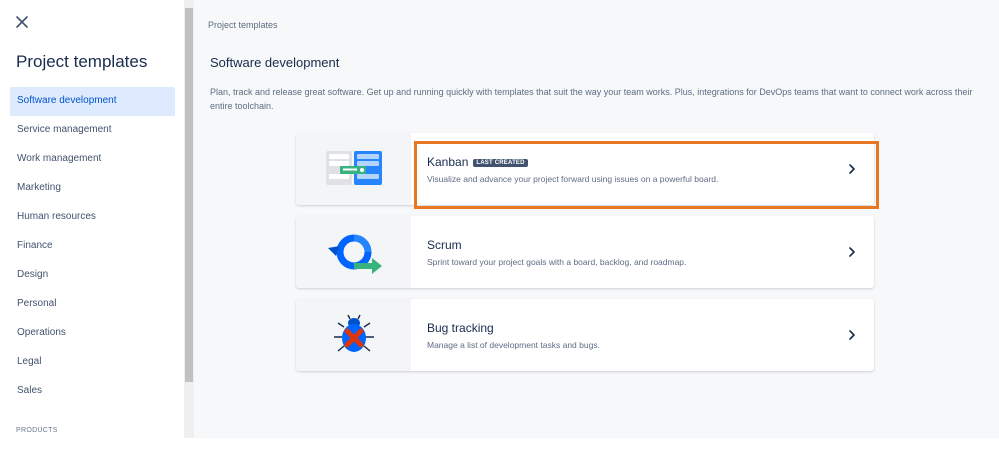 This screenshot has width=999, height=449. I want to click on sidebar-item-software-development: Software development, so click(92, 101).